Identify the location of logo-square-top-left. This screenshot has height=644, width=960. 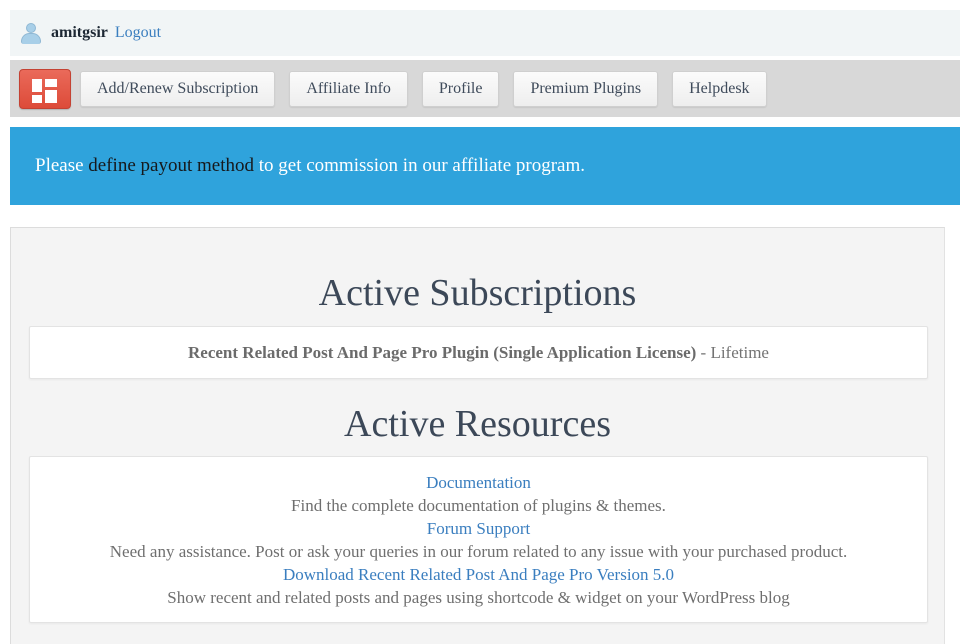
(37, 85).